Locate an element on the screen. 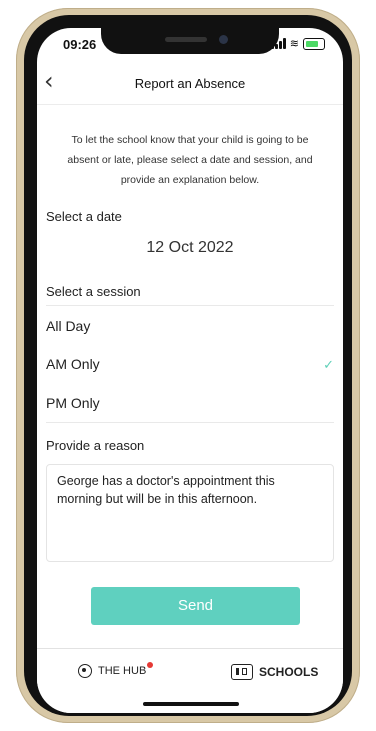  notch is located at coordinates (190, 41).